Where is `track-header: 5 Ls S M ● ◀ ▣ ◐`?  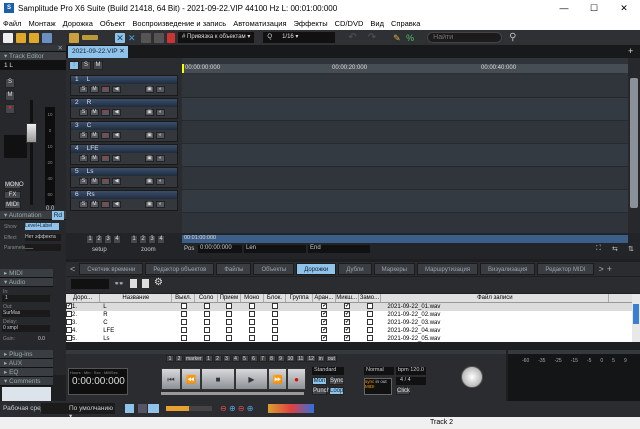
track-header: 5 Ls S M ● ◀ ▣ ◐ is located at coordinates (124, 177).